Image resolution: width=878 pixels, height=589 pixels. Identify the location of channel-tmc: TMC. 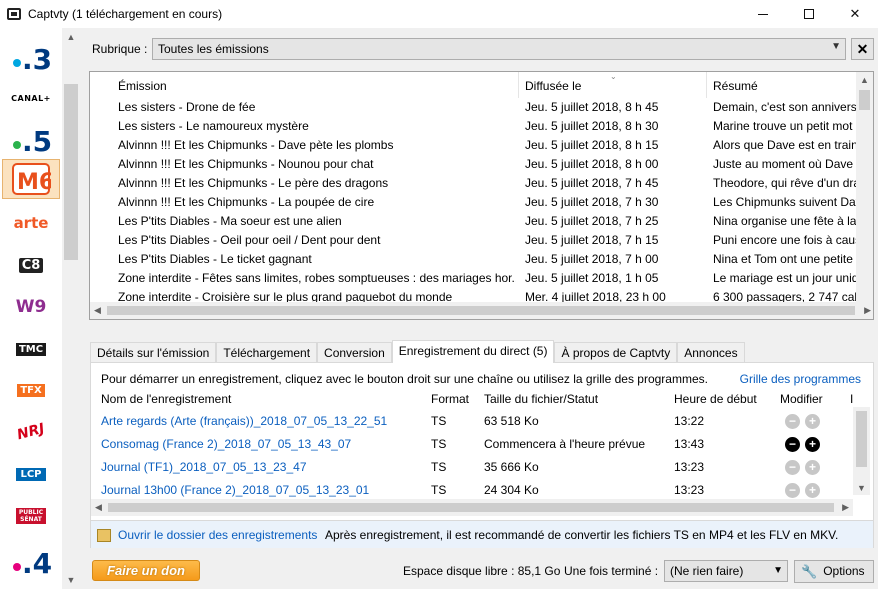
(31, 349).